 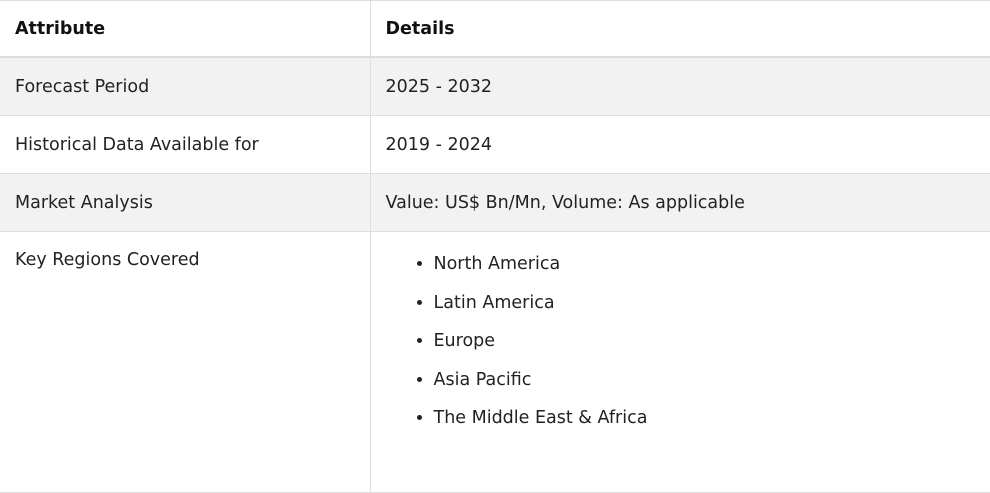 What do you see at coordinates (704, 341) in the screenshot?
I see `list-item: Europe` at bounding box center [704, 341].